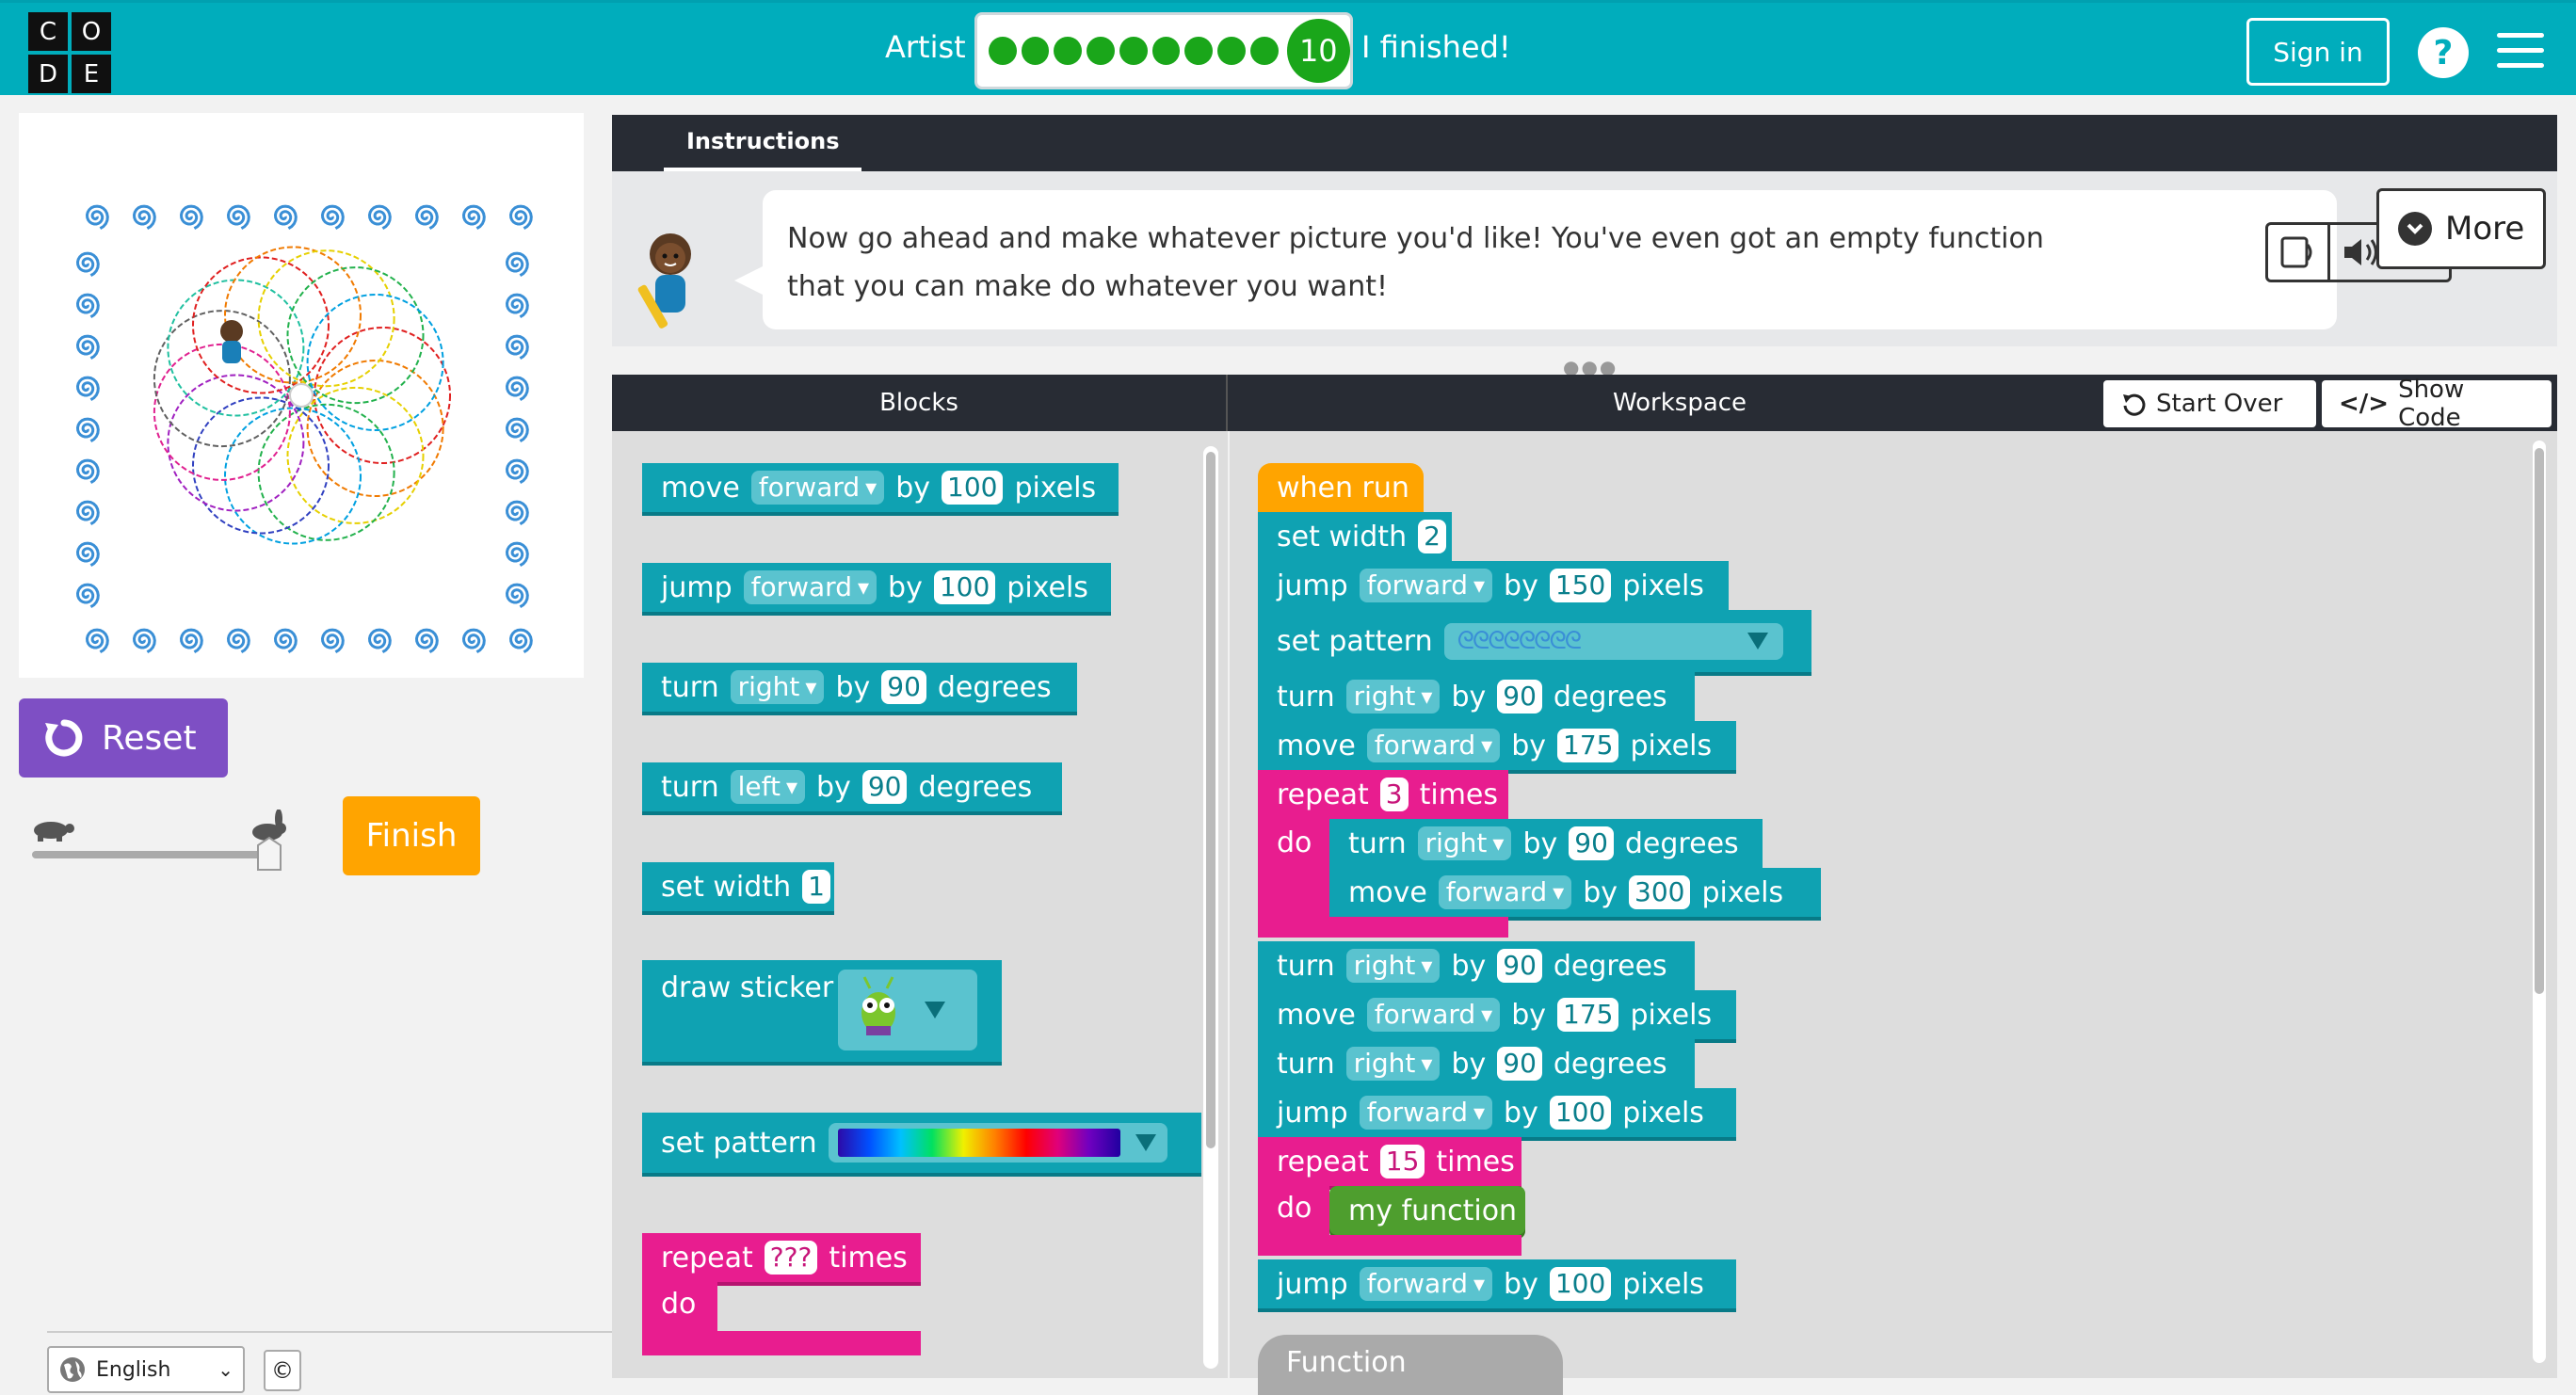 The width and height of the screenshot is (2576, 1395). I want to click on set-width-block: set width 1, so click(738, 886).